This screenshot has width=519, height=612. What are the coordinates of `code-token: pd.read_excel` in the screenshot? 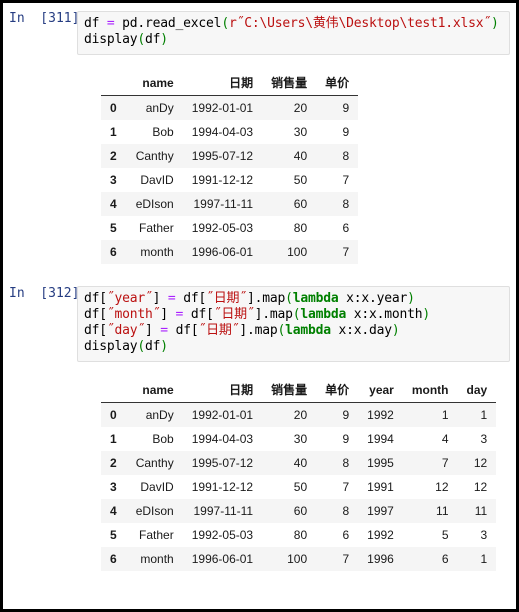 It's located at (168, 23).